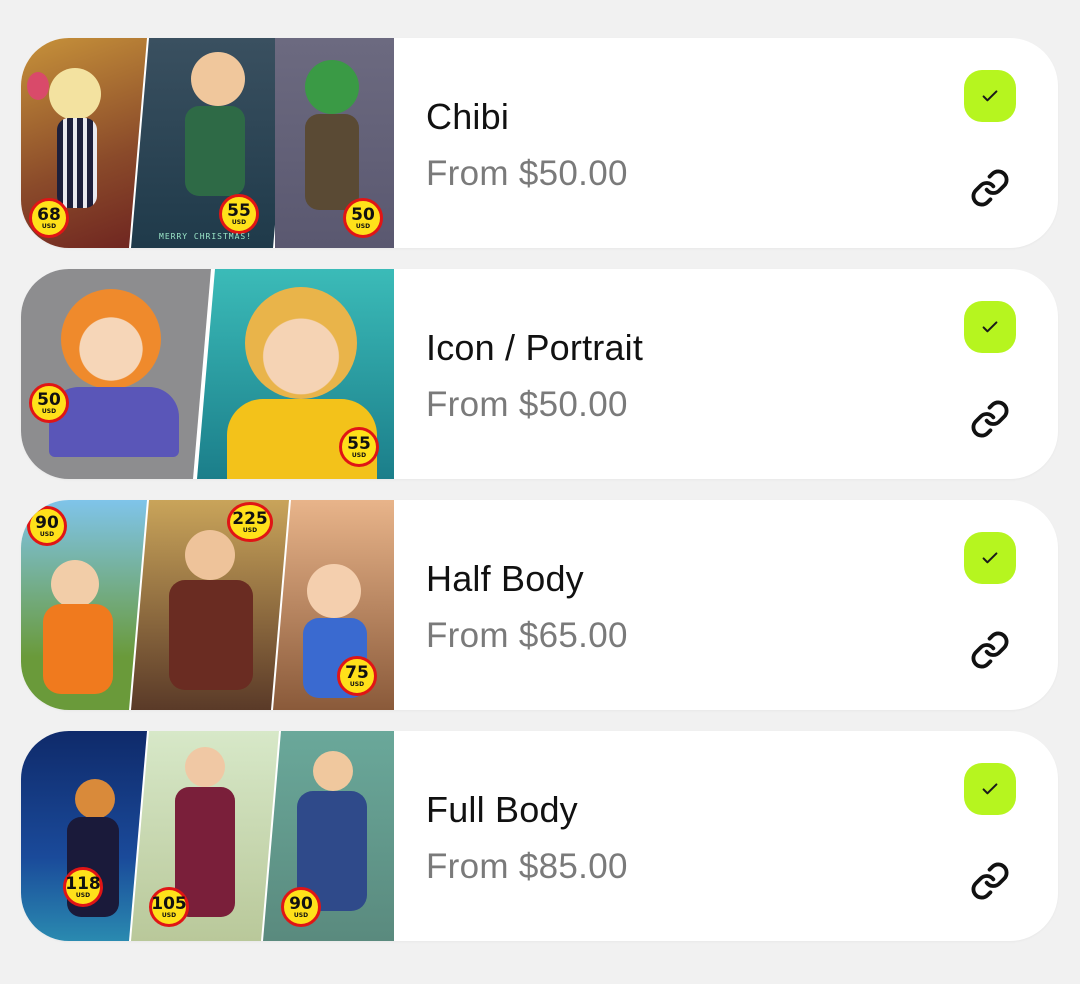  What do you see at coordinates (206, 236) in the screenshot?
I see `artwork-caption: MERRY CHRISTMAS!` at bounding box center [206, 236].